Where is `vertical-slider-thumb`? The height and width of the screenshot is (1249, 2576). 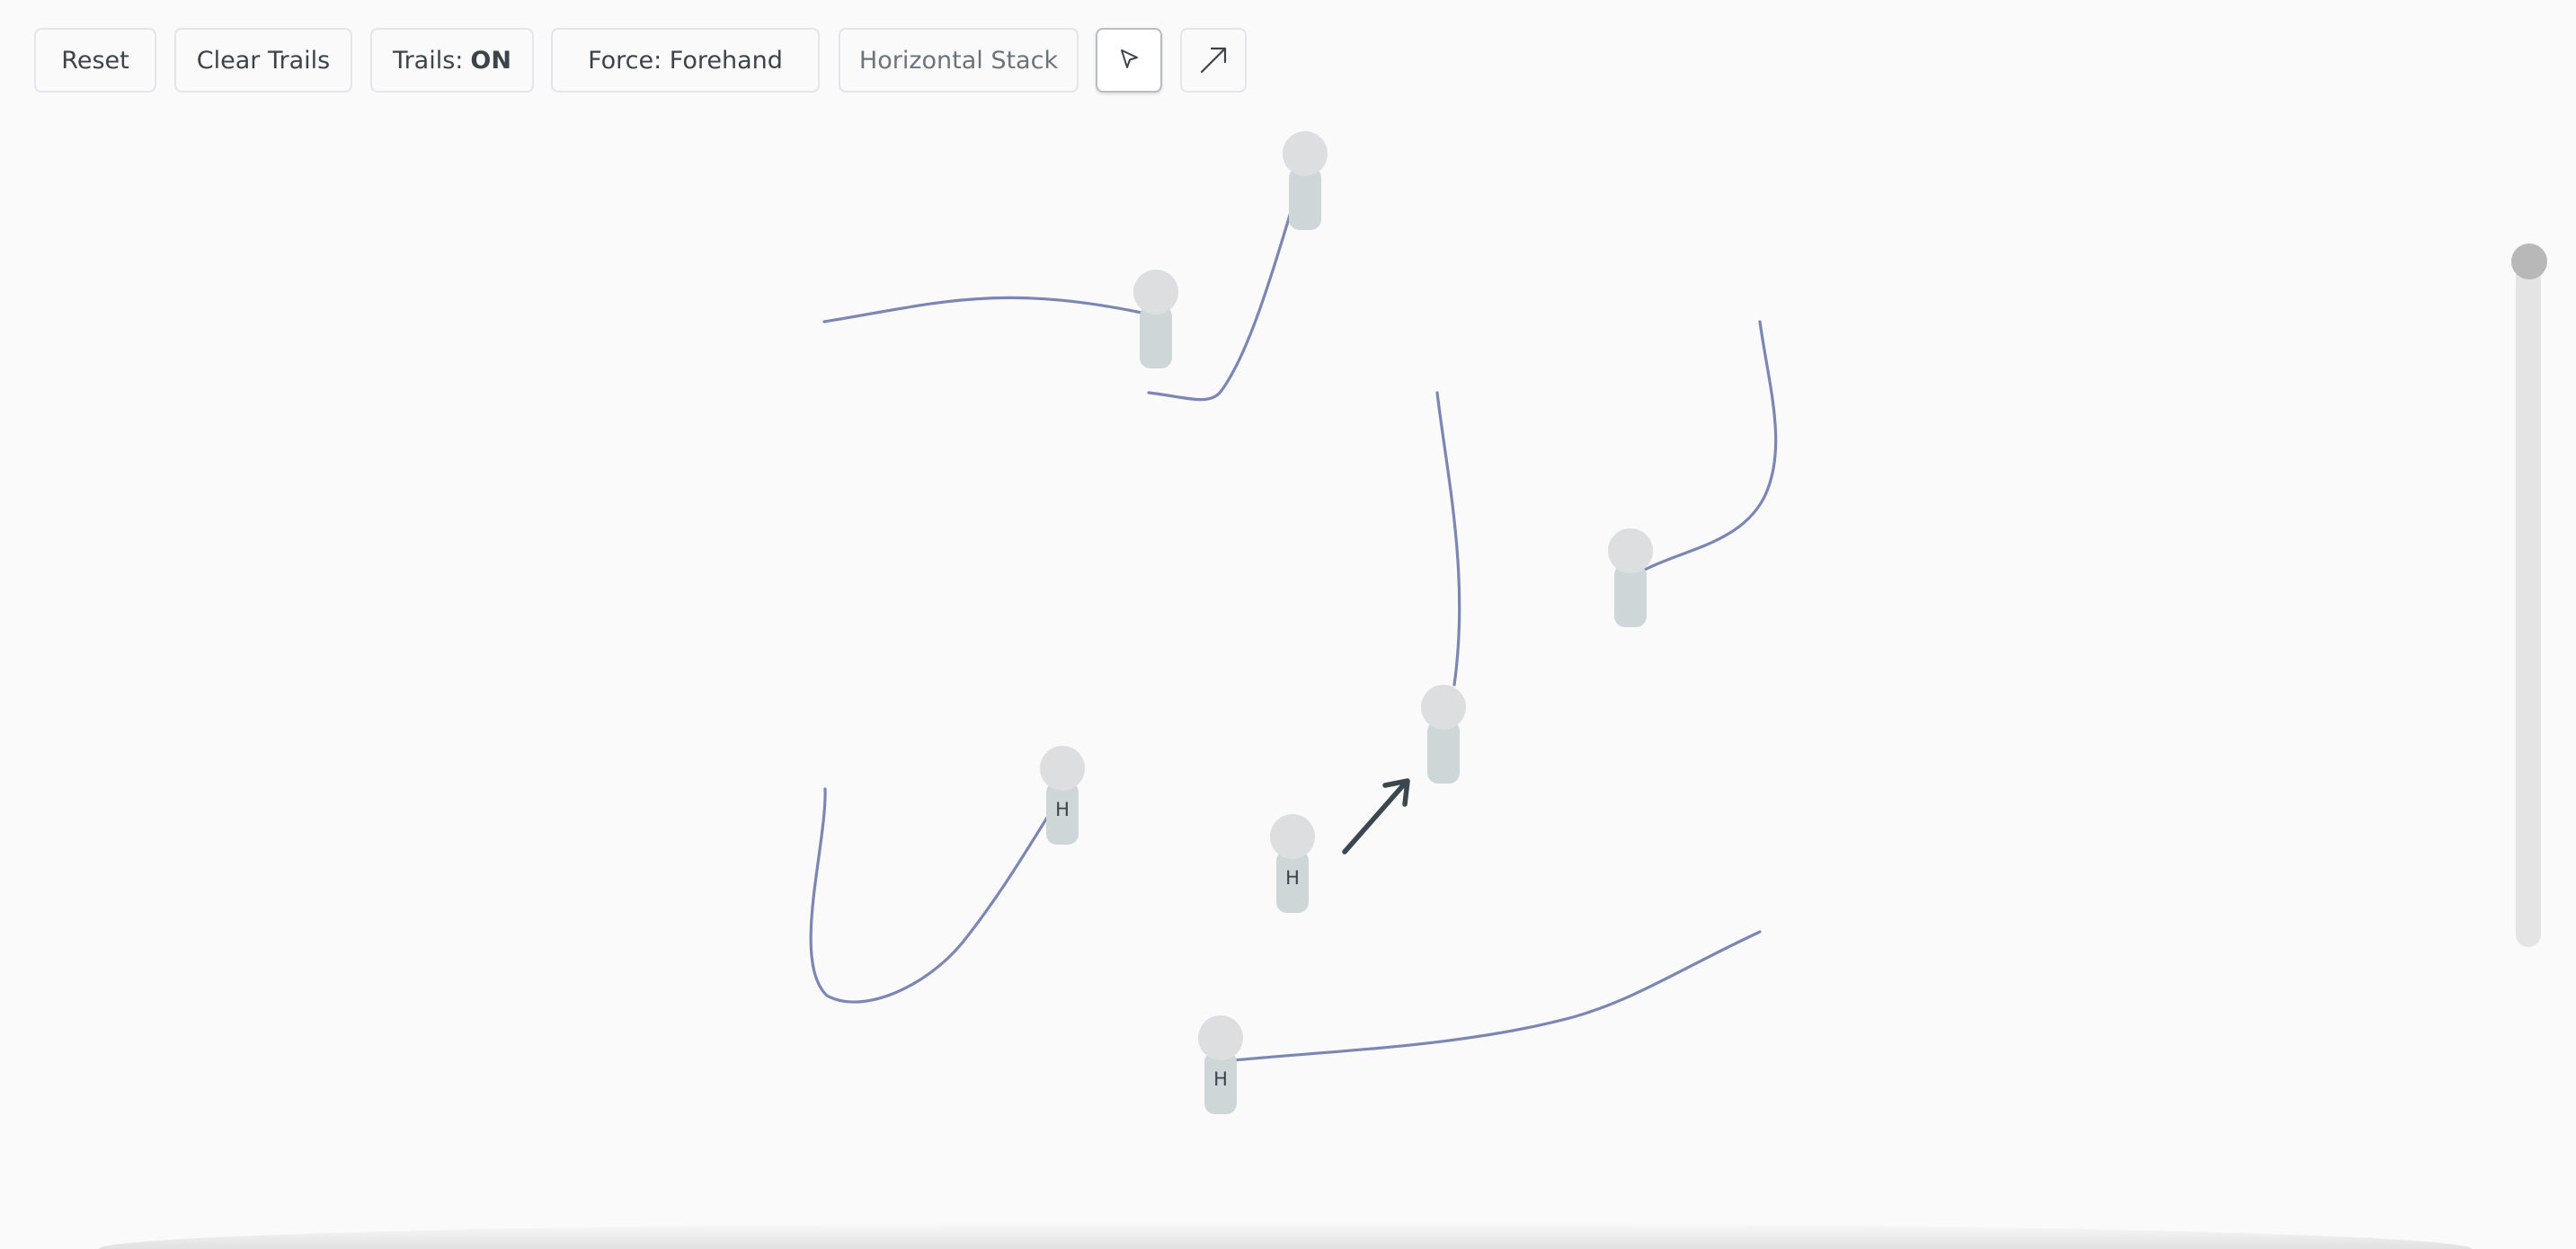
vertical-slider-thumb is located at coordinates (2529, 261).